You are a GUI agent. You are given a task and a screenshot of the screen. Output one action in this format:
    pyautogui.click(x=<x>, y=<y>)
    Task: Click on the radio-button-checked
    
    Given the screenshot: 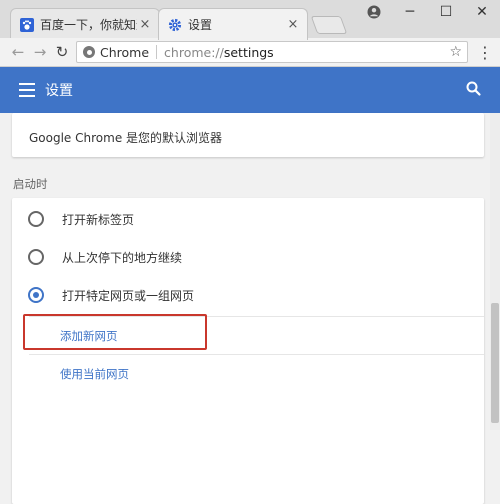 What is the action you would take?
    pyautogui.click(x=36, y=295)
    